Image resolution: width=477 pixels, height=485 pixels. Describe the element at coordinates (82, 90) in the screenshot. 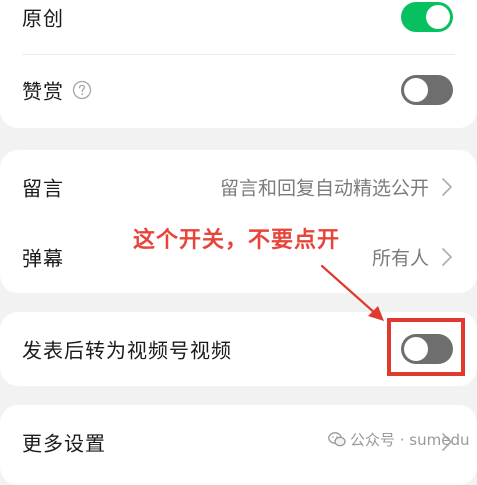

I see `question-circle-icon` at that location.